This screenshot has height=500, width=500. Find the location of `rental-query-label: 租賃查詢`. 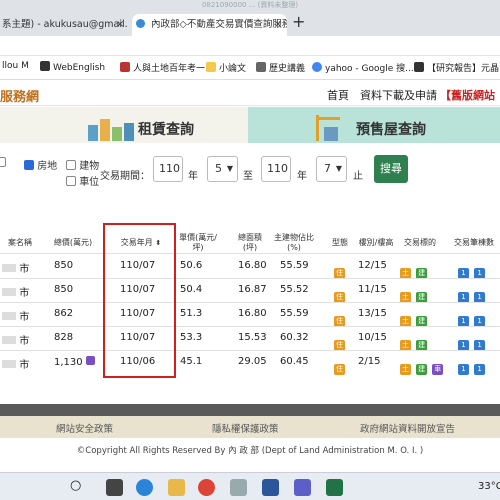

rental-query-label: 租賃查詢 is located at coordinates (166, 130).